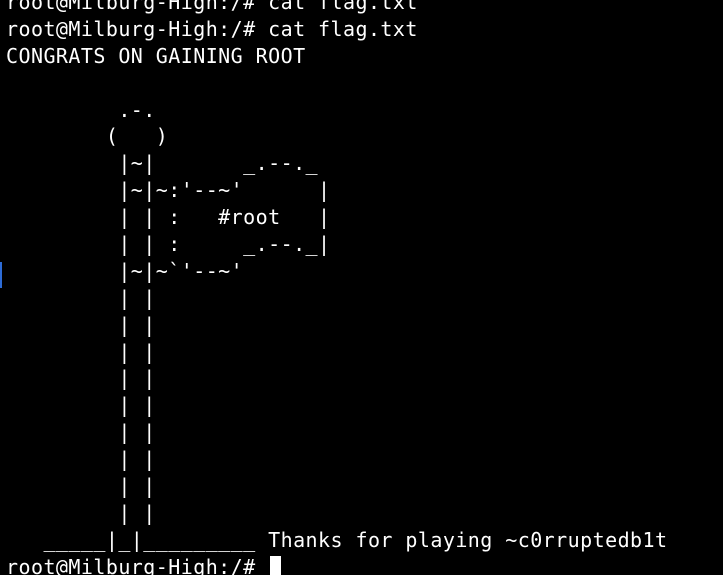 The height and width of the screenshot is (575, 723). I want to click on scroll-marker, so click(1, 275).